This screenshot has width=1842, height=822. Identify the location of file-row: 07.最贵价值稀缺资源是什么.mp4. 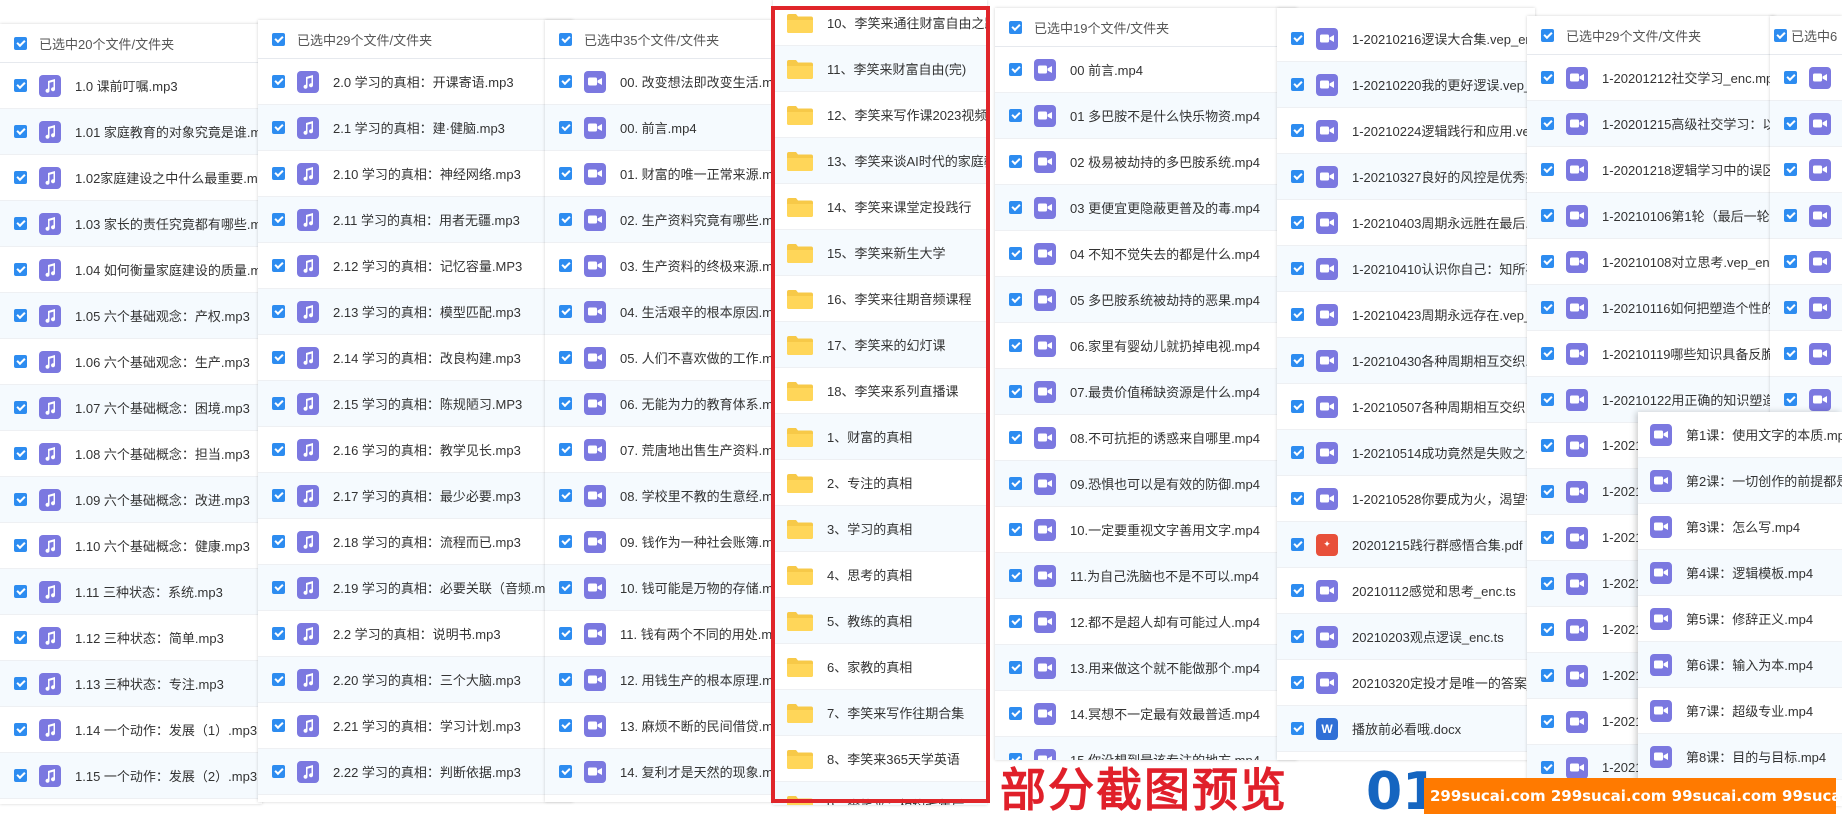
(1146, 392).